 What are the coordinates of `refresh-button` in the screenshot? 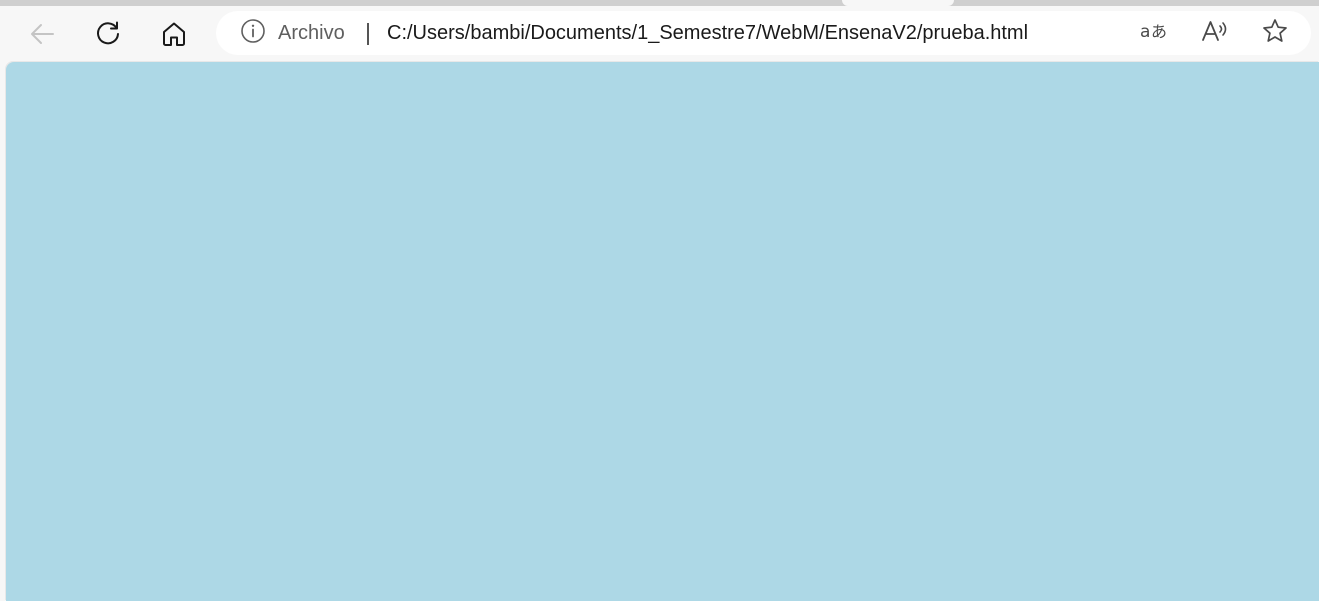 It's located at (108, 34).